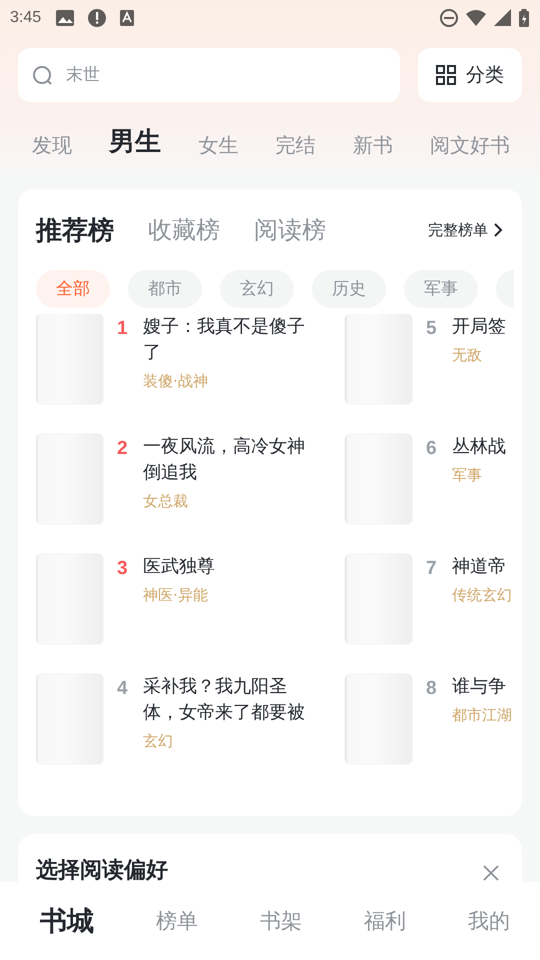  What do you see at coordinates (231, 567) in the screenshot?
I see `book-title: 医武独尊` at bounding box center [231, 567].